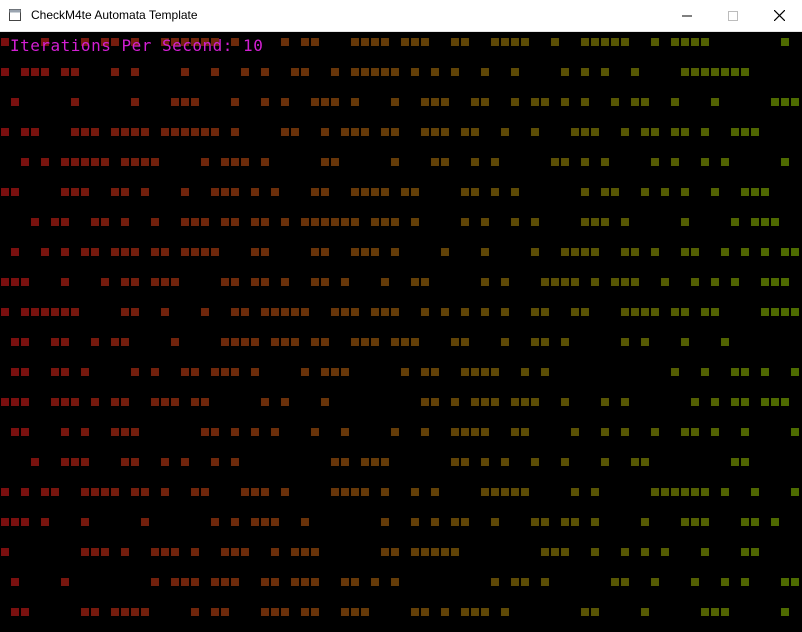 Image resolution: width=802 pixels, height=632 pixels. Describe the element at coordinates (779, 15) in the screenshot. I see `close-button` at that location.